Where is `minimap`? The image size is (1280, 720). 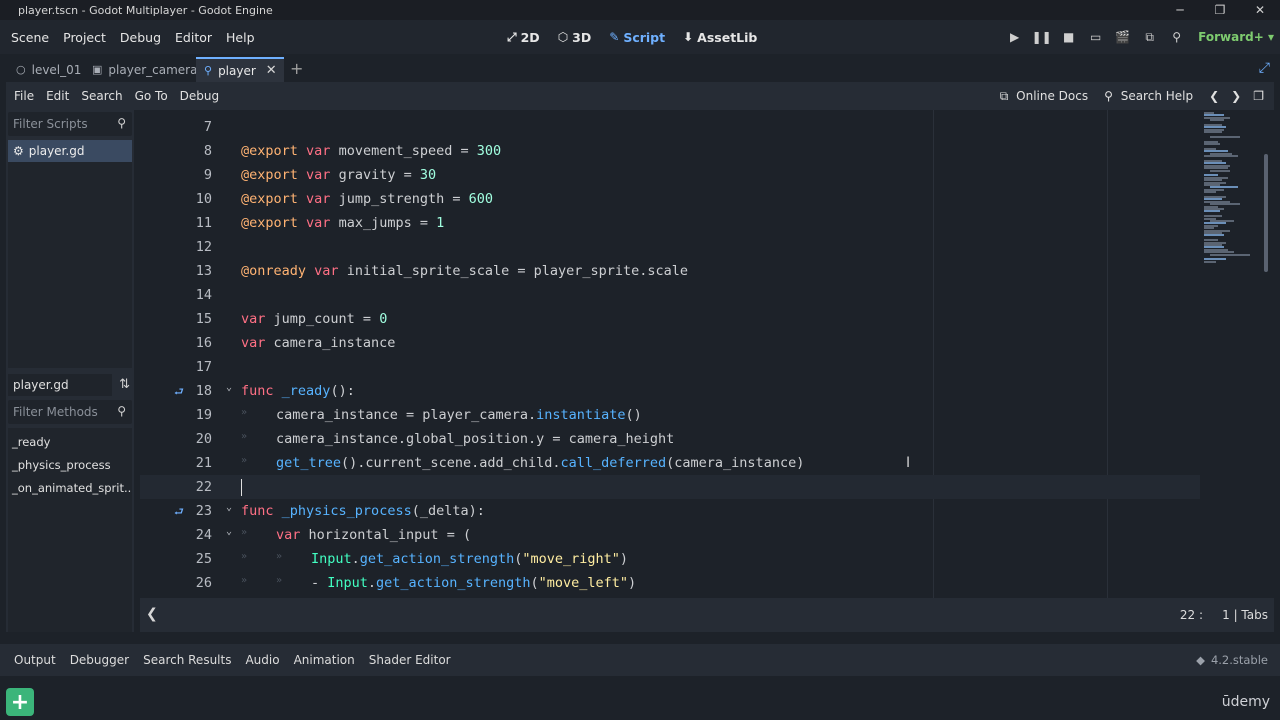 minimap is located at coordinates (1231, 190).